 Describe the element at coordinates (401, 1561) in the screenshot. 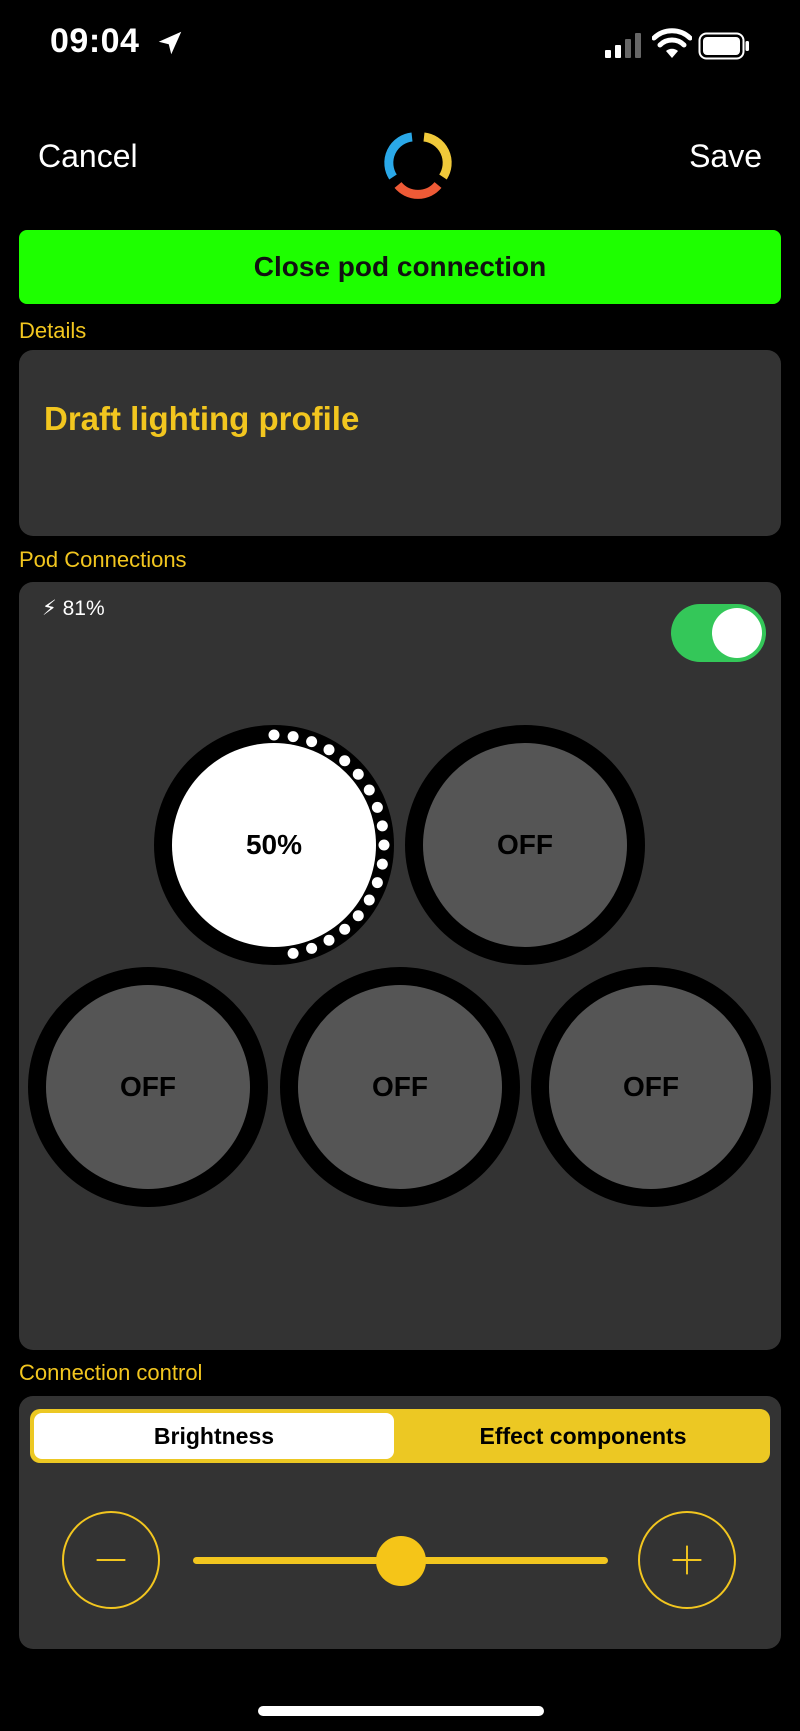

I see `brightness-slider-thumb` at that location.